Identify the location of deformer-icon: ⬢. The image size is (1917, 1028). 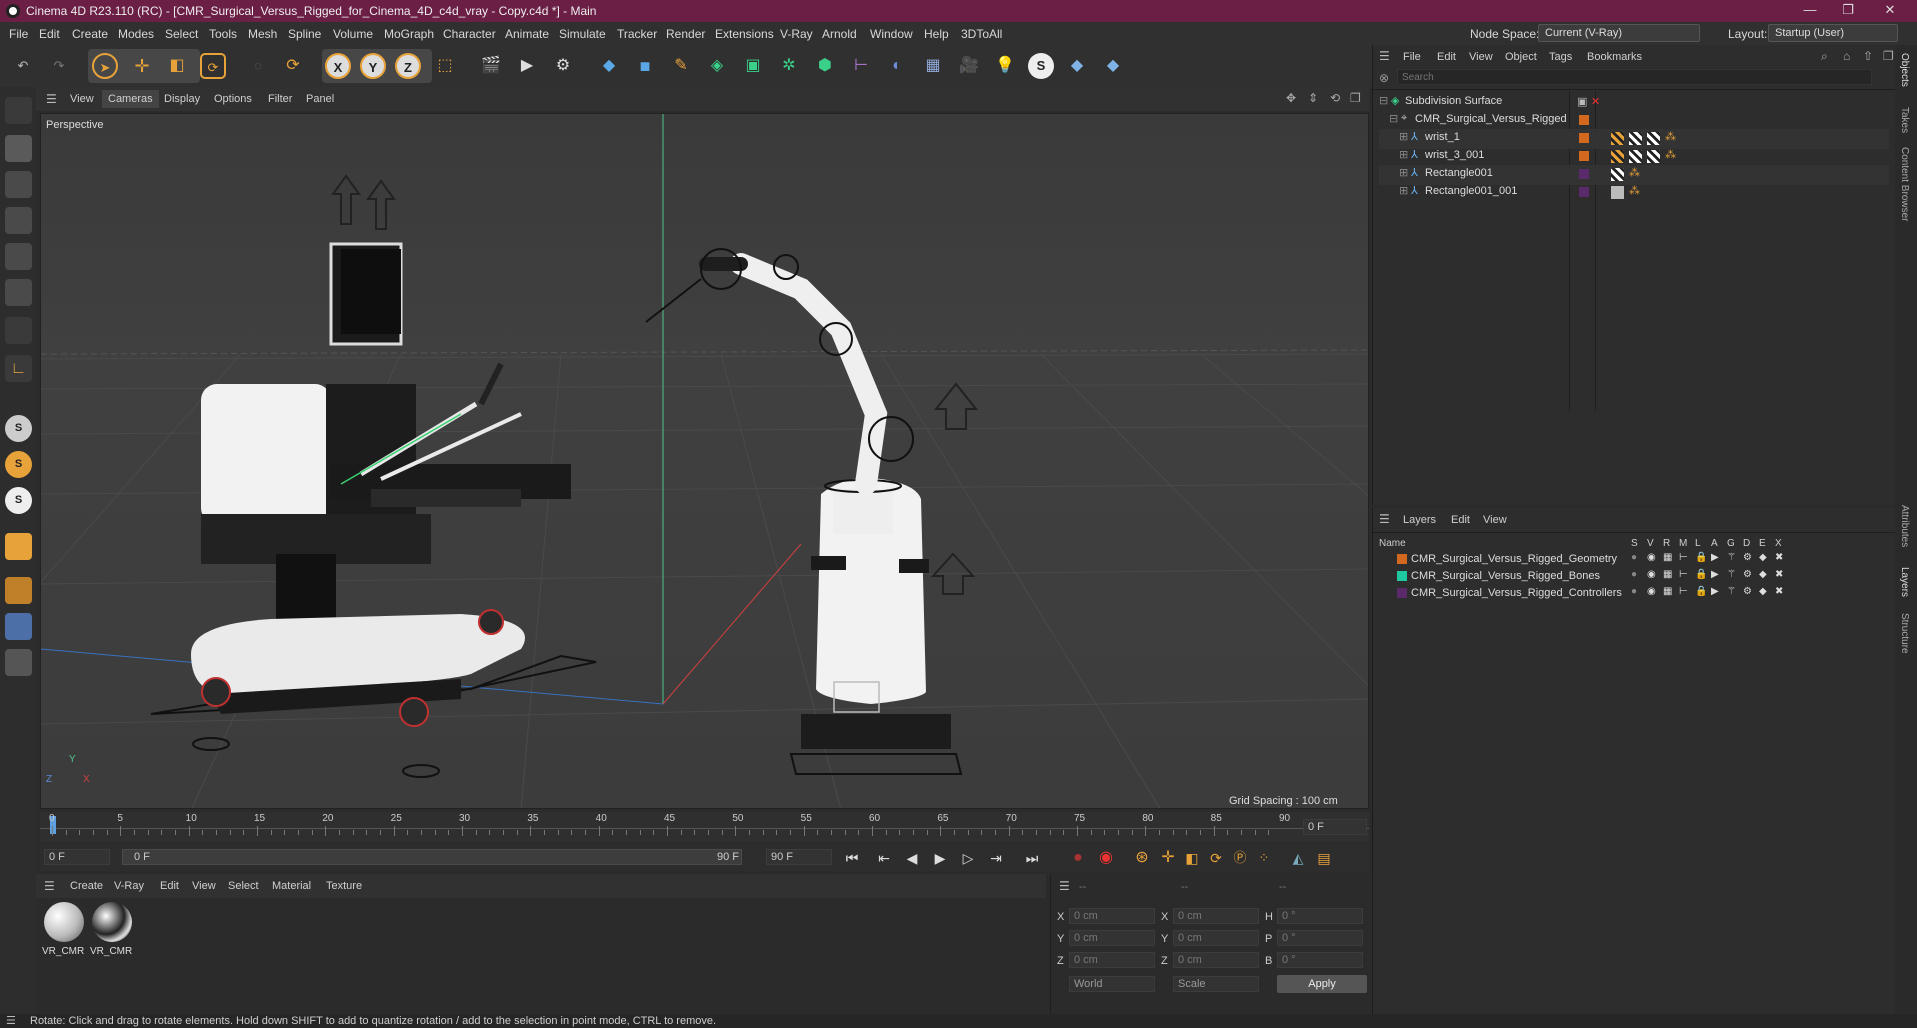
(825, 66).